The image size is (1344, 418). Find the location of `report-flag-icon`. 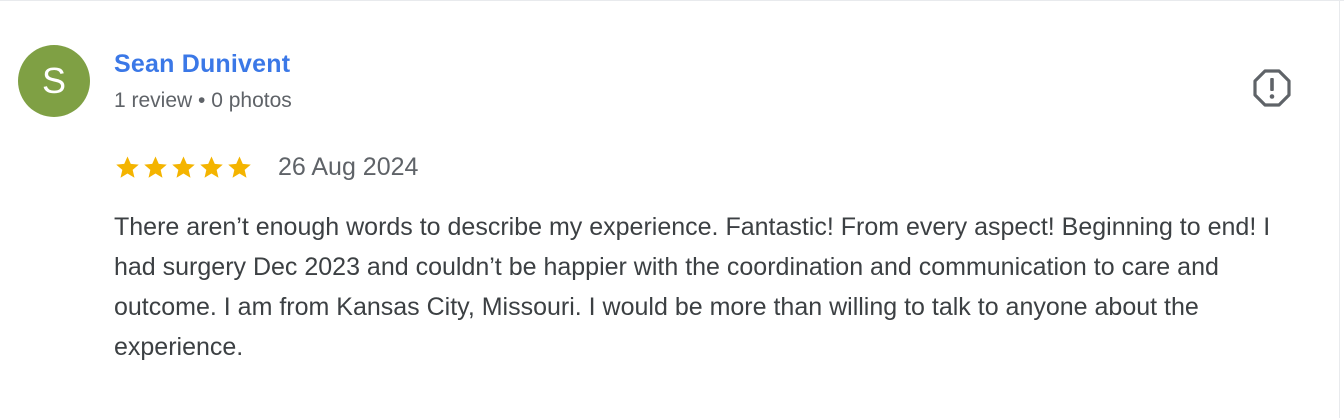

report-flag-icon is located at coordinates (1272, 88).